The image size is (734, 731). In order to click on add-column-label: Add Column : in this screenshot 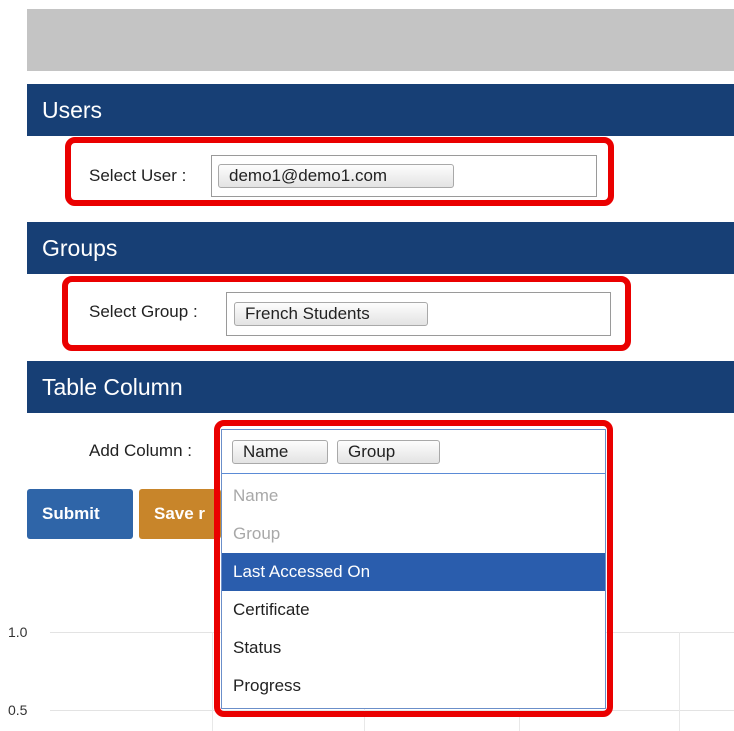, I will do `click(140, 450)`.